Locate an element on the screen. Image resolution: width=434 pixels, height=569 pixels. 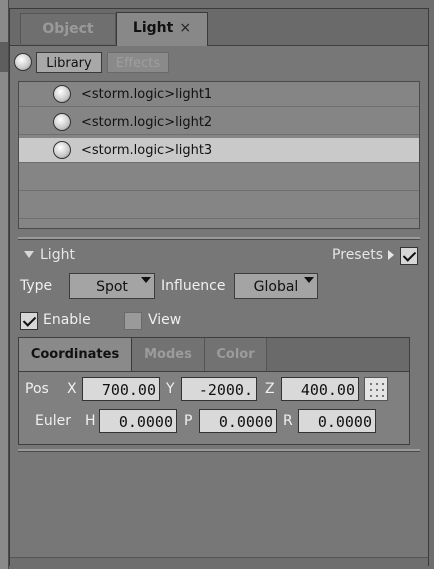
presets-arrow-icon is located at coordinates (391, 255).